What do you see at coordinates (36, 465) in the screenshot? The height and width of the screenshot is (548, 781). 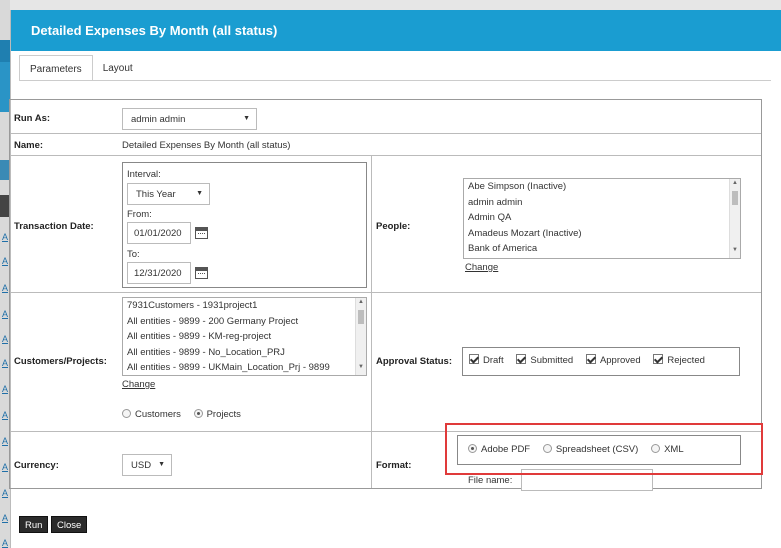 I see `currency-label: Currency:` at bounding box center [36, 465].